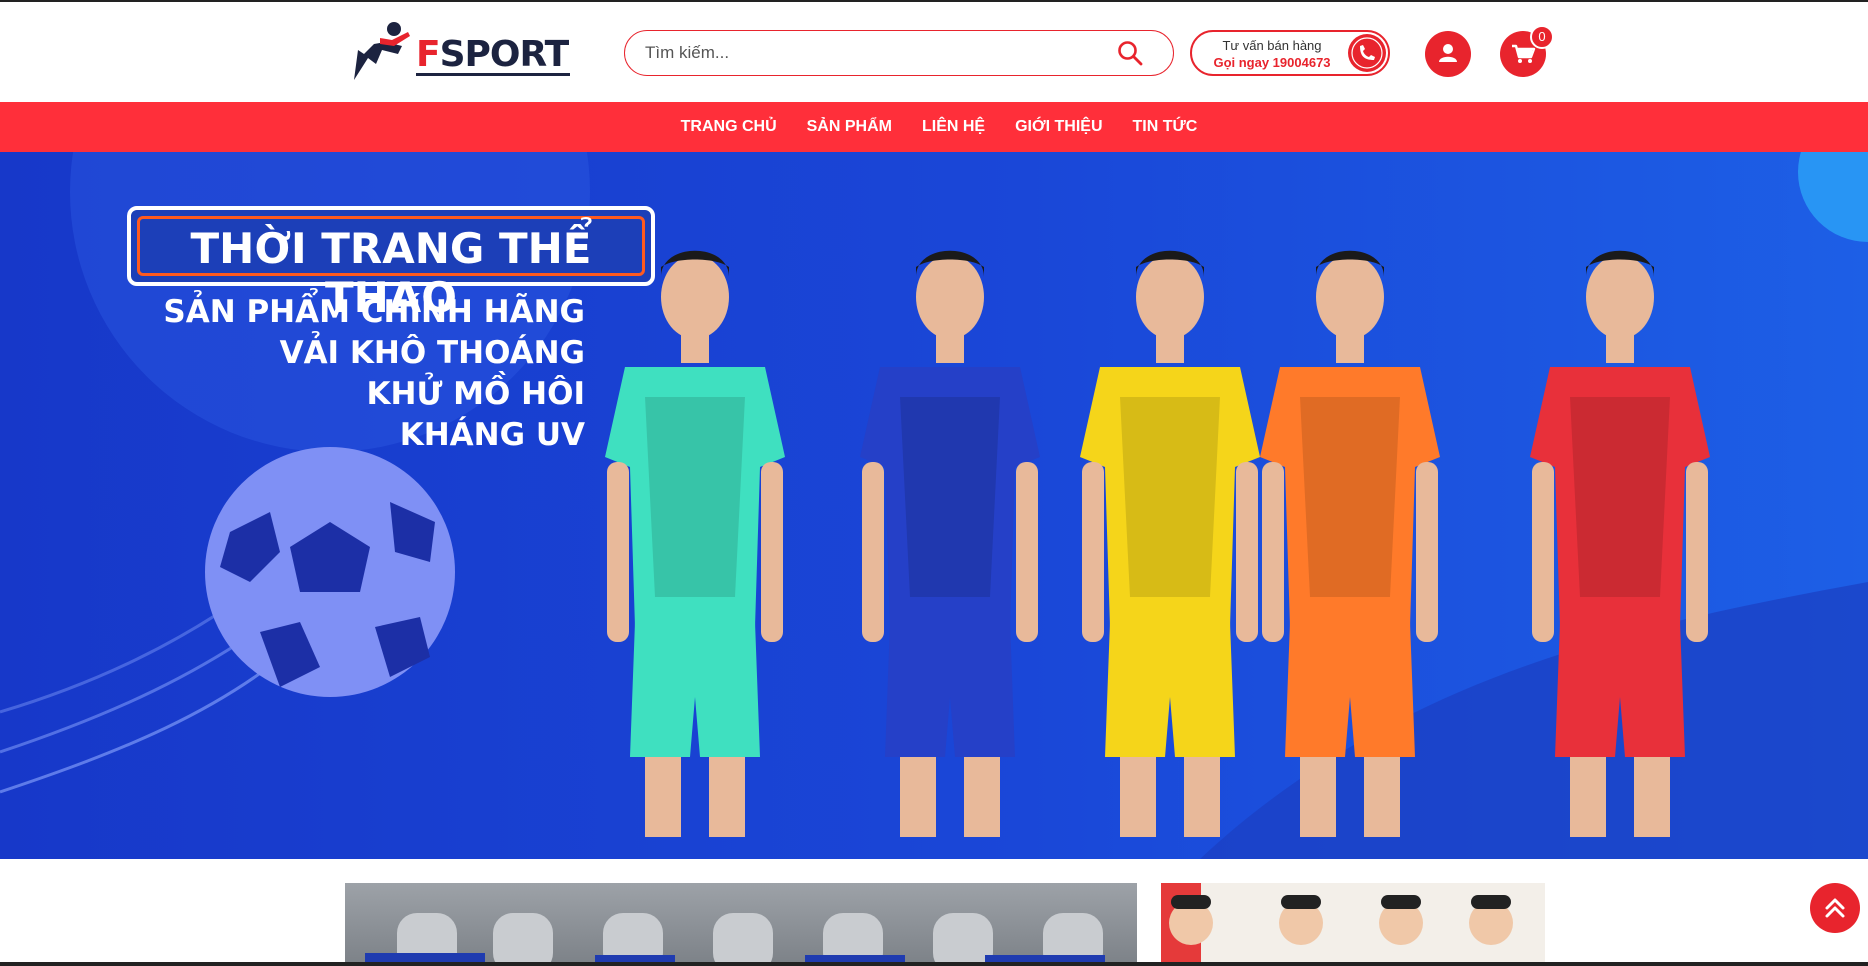  Describe the element at coordinates (1165, 127) in the screenshot. I see `nav-item-news: TIN TỨC` at that location.